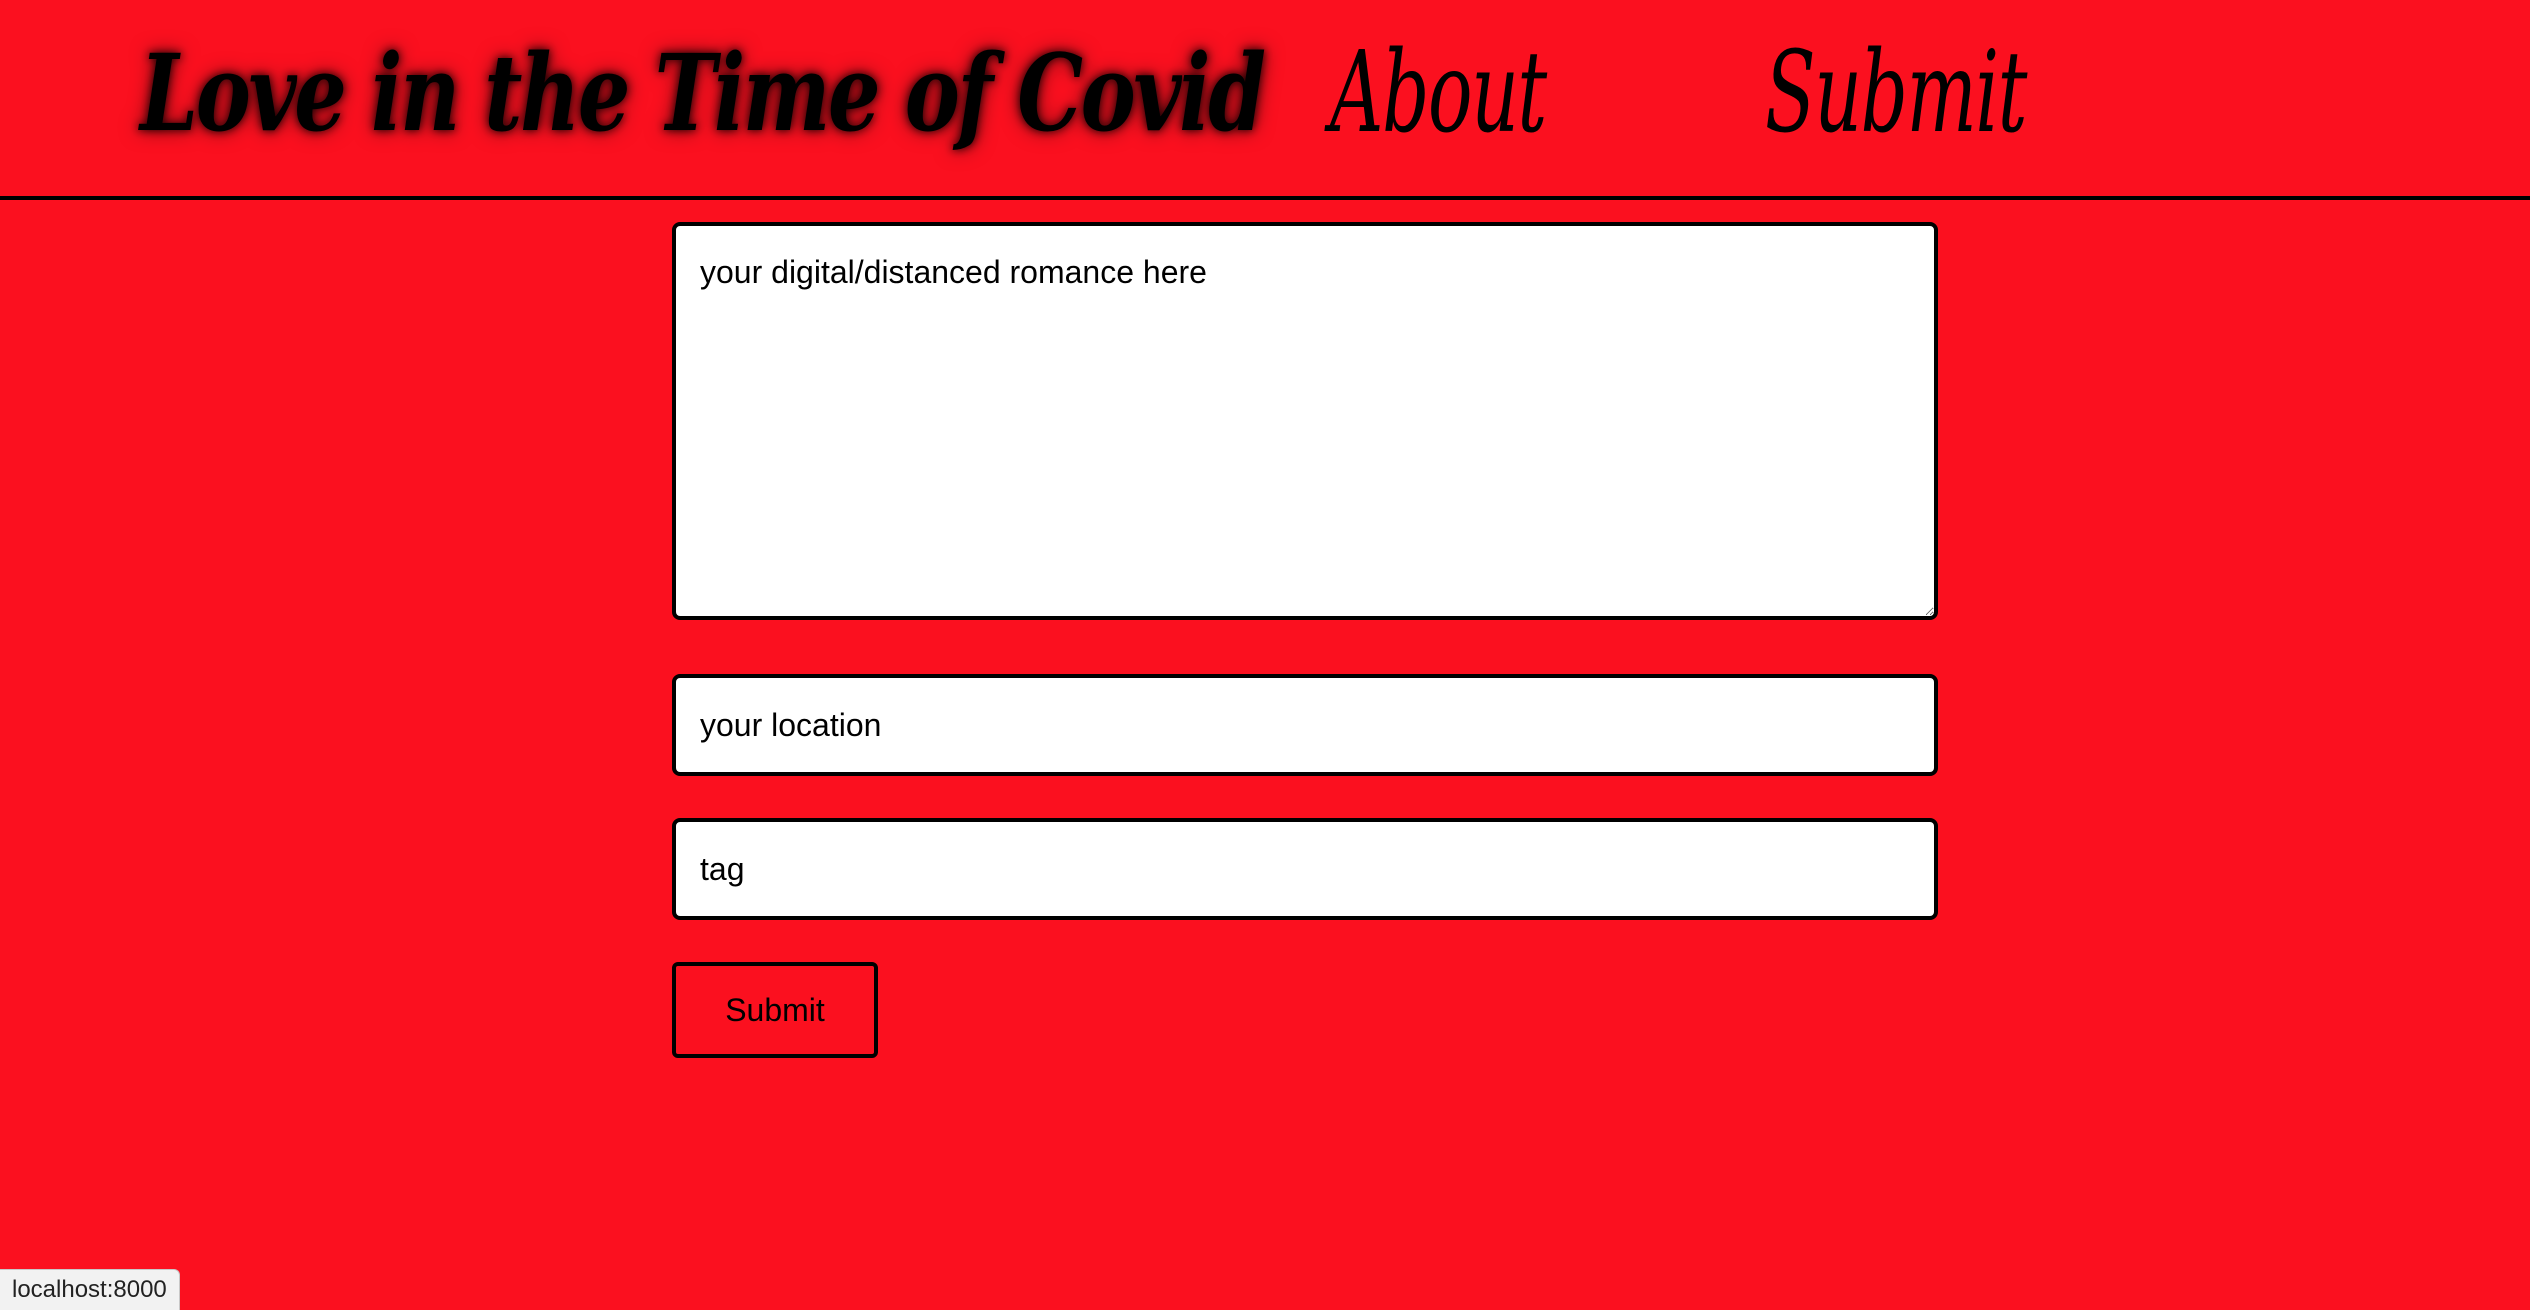 The width and height of the screenshot is (2530, 1310). What do you see at coordinates (775, 1010) in the screenshot?
I see `submit-button: Submit` at bounding box center [775, 1010].